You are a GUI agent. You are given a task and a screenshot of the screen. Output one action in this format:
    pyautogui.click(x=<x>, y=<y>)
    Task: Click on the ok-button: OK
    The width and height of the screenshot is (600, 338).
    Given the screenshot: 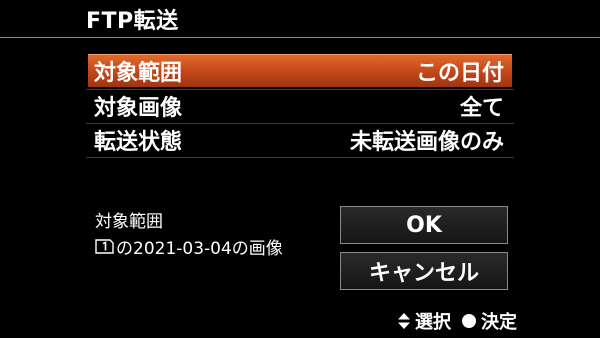 What is the action you would take?
    pyautogui.click(x=424, y=225)
    